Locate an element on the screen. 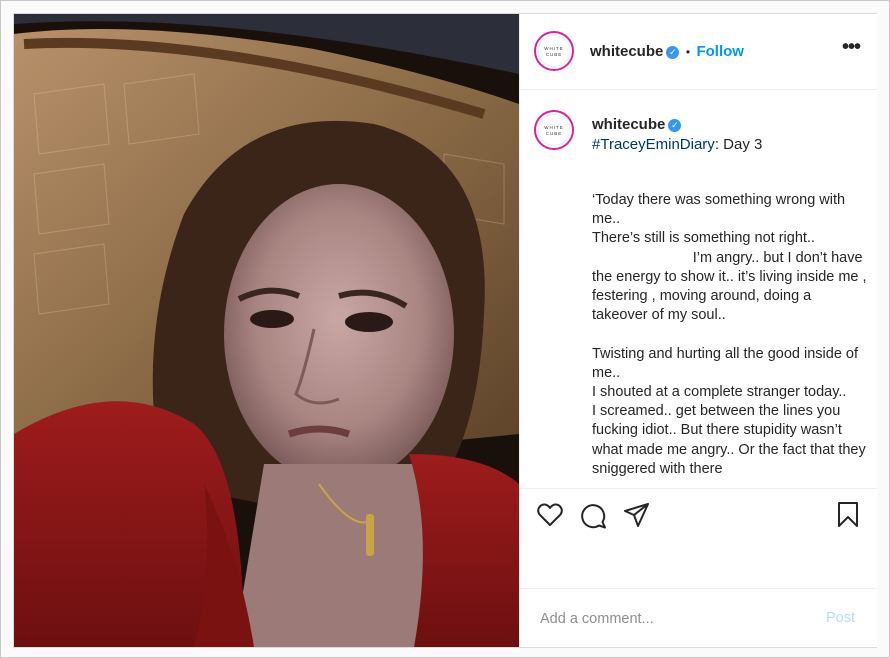  heart-icon is located at coordinates (550, 515).